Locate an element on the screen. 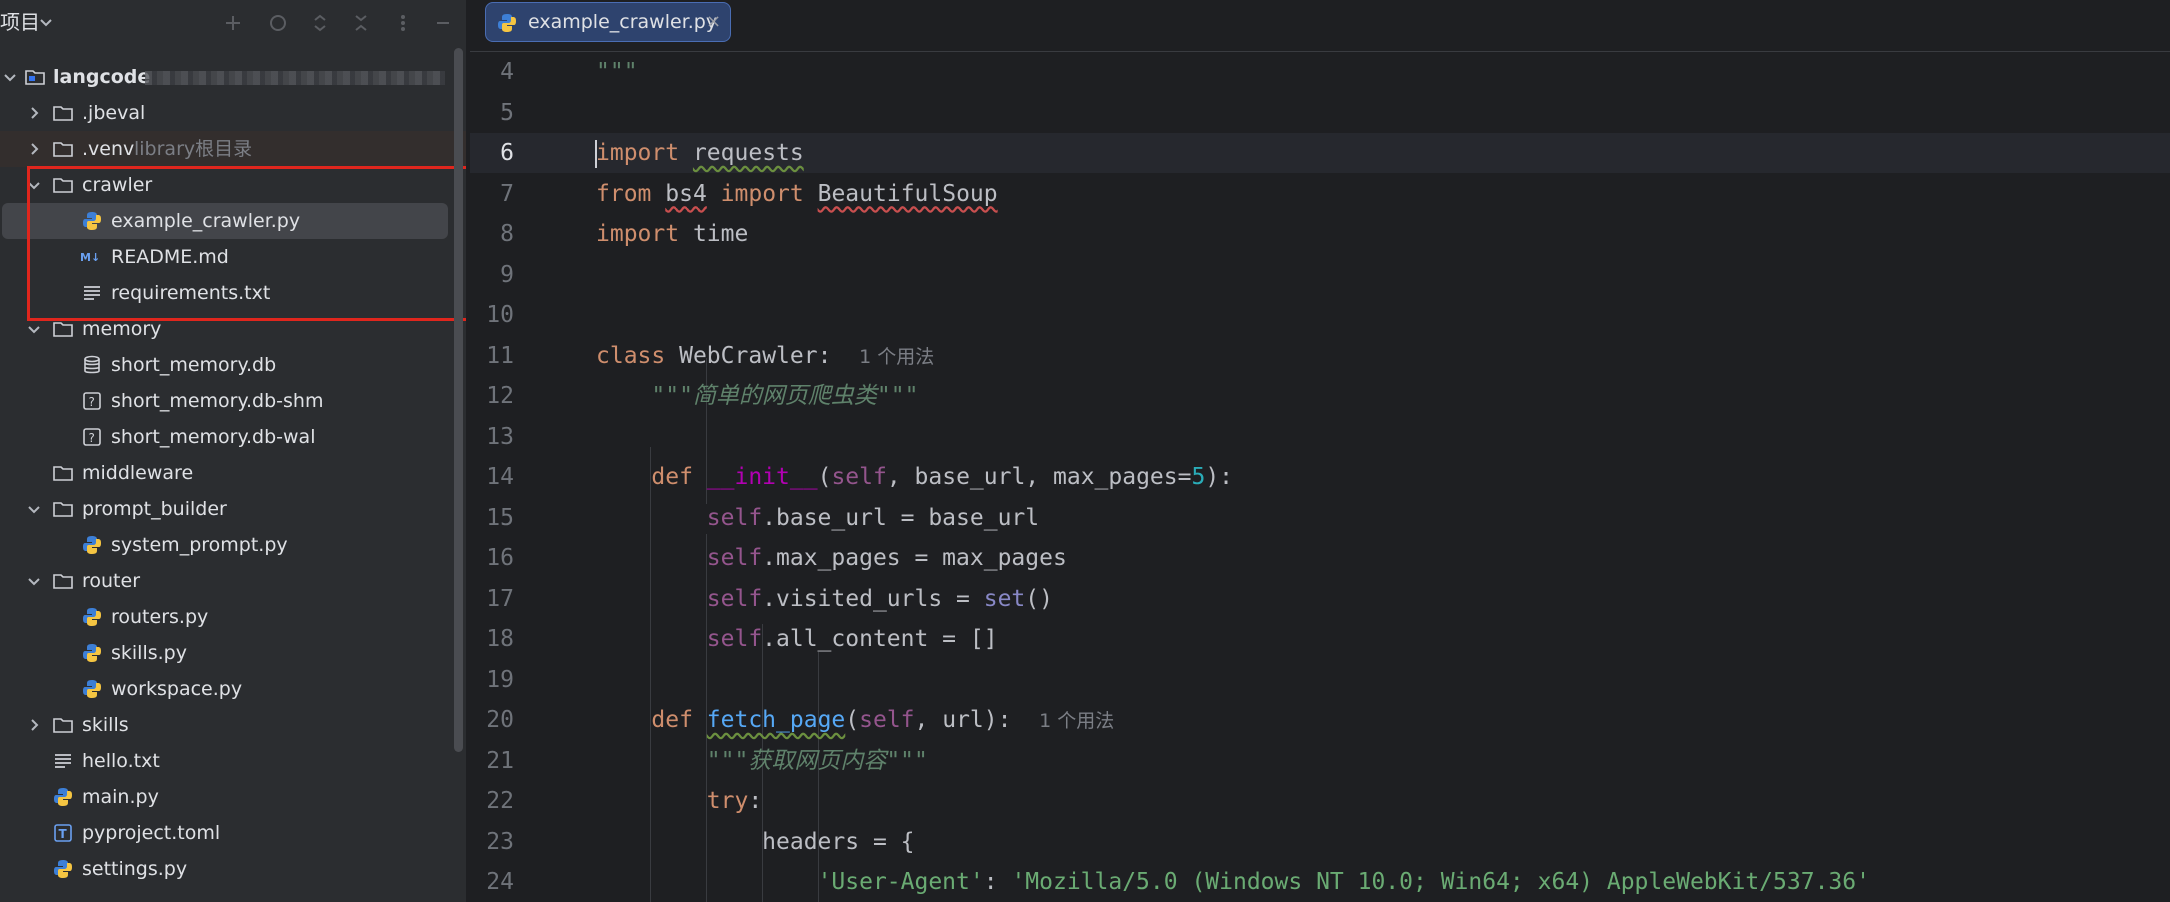  tree-root-langcode: langcode is located at coordinates (230, 77).